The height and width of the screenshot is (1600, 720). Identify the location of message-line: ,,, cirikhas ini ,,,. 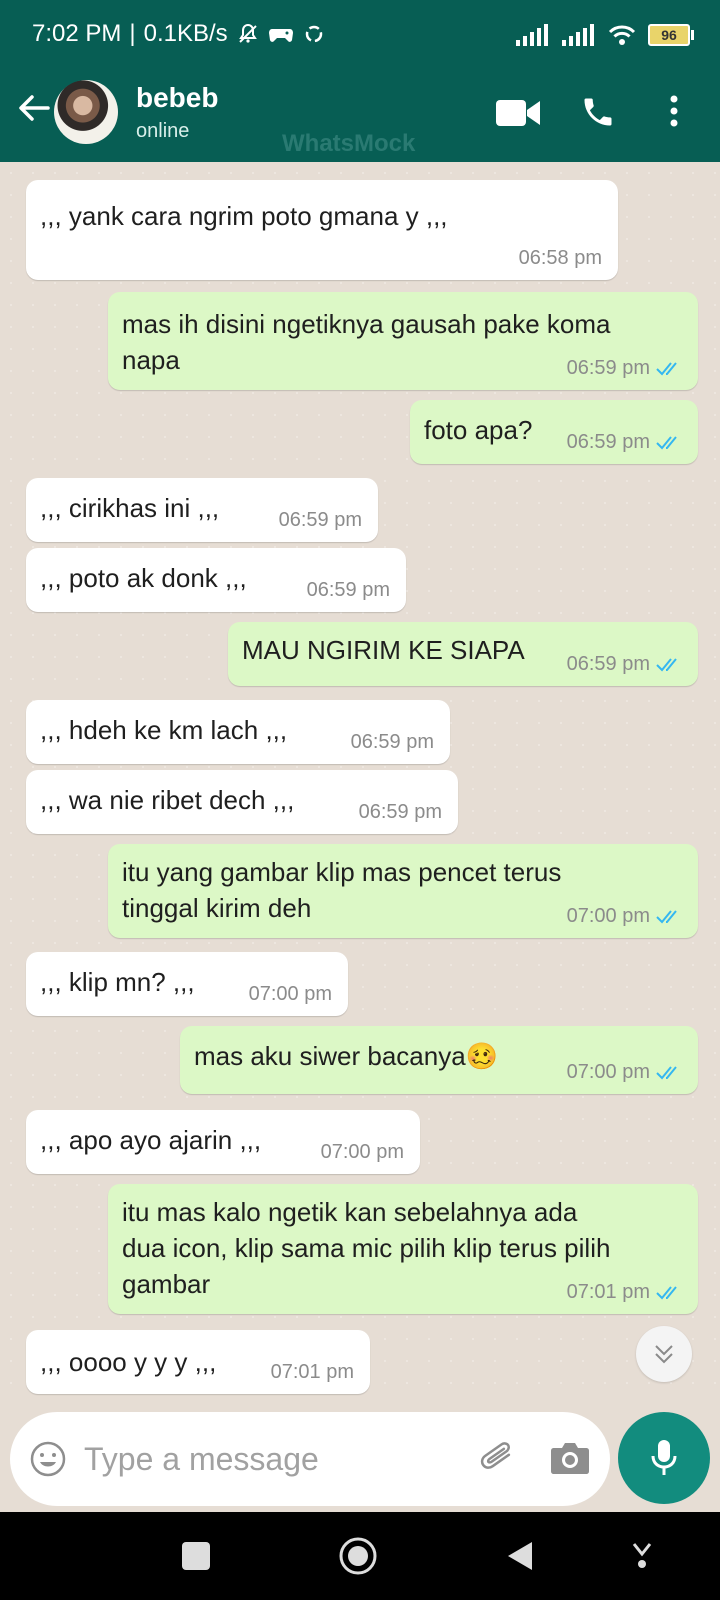
(130, 508).